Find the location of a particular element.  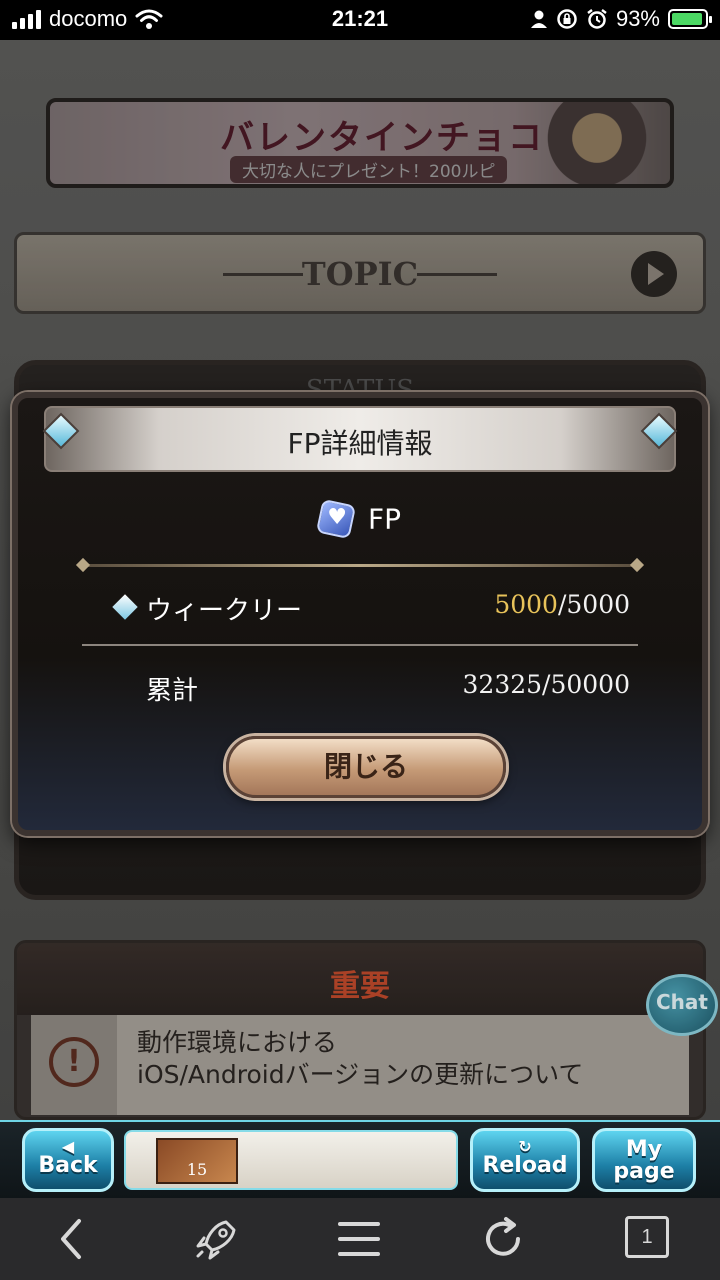

divider is located at coordinates (360, 645).